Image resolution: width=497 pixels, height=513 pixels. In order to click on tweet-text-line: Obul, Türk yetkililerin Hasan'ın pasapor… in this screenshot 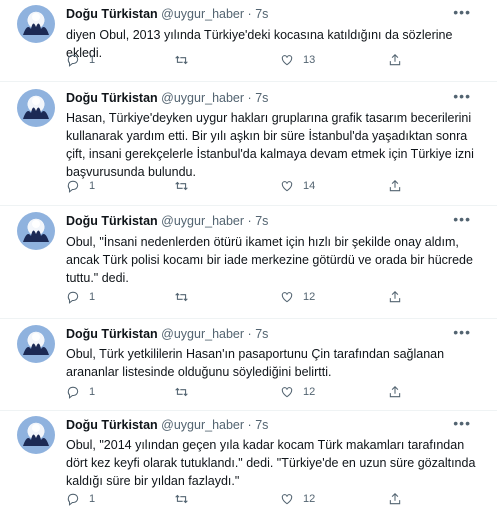, I will do `click(255, 354)`.